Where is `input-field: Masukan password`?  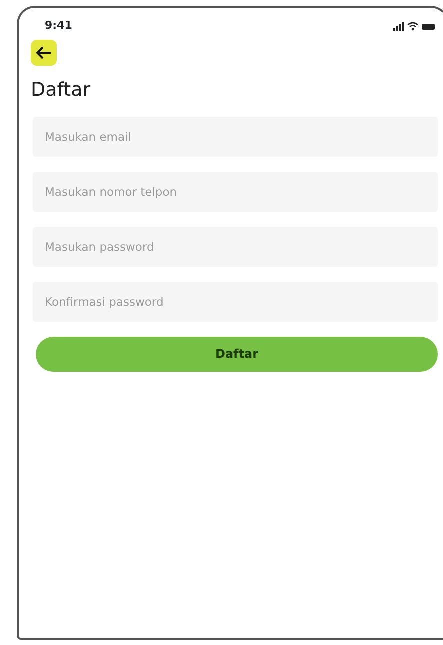 input-field: Masukan password is located at coordinates (235, 246).